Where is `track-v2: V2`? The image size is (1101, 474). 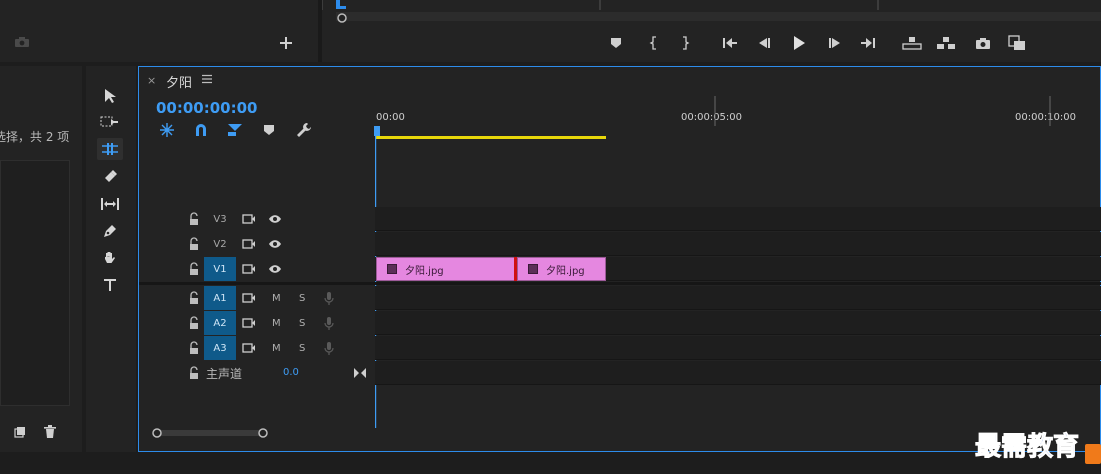 track-v2: V2 is located at coordinates (620, 244).